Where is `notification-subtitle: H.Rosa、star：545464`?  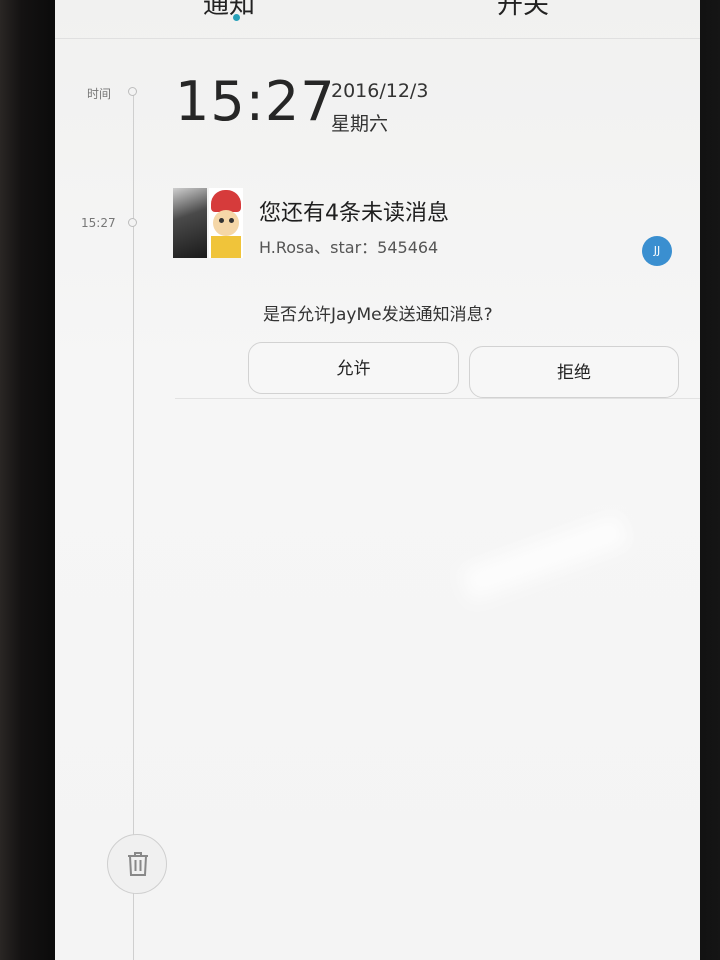
notification-subtitle: H.Rosa、star：545464 is located at coordinates (348, 246).